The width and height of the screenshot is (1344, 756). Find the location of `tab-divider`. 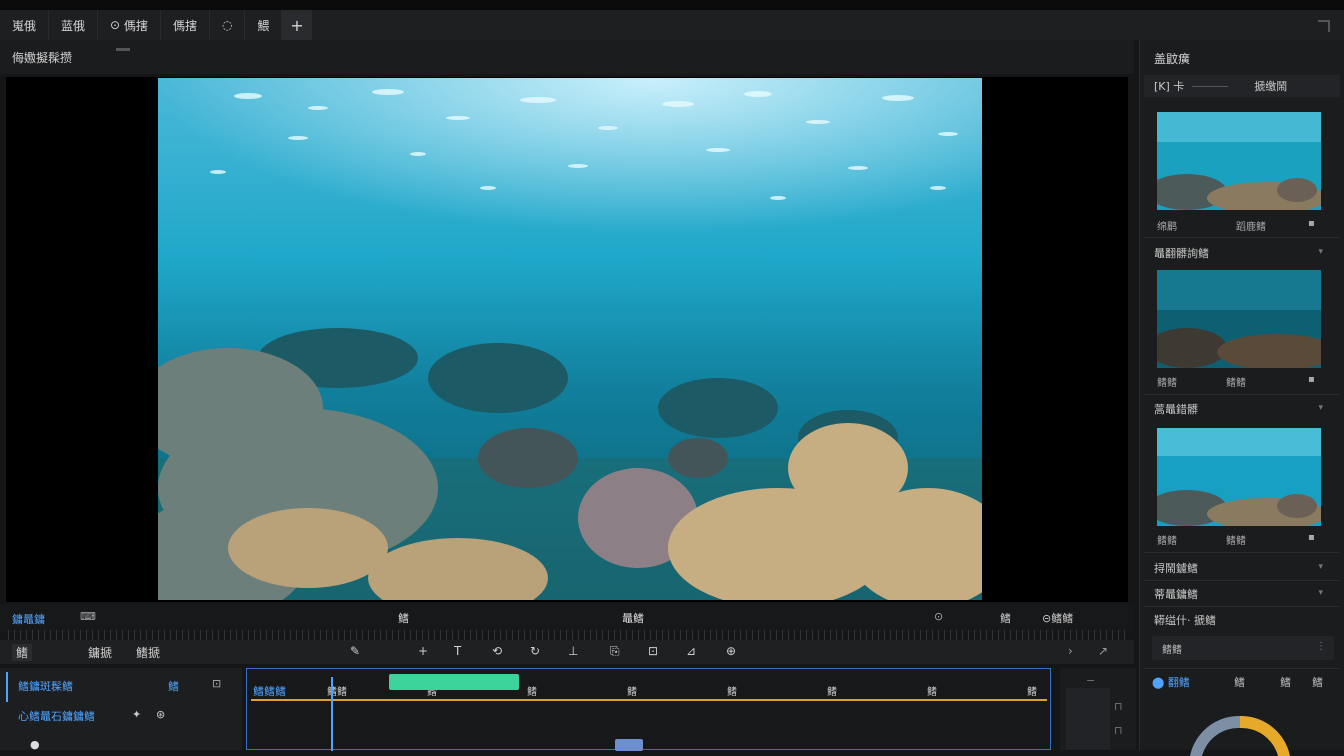

tab-divider is located at coordinates (1210, 86).